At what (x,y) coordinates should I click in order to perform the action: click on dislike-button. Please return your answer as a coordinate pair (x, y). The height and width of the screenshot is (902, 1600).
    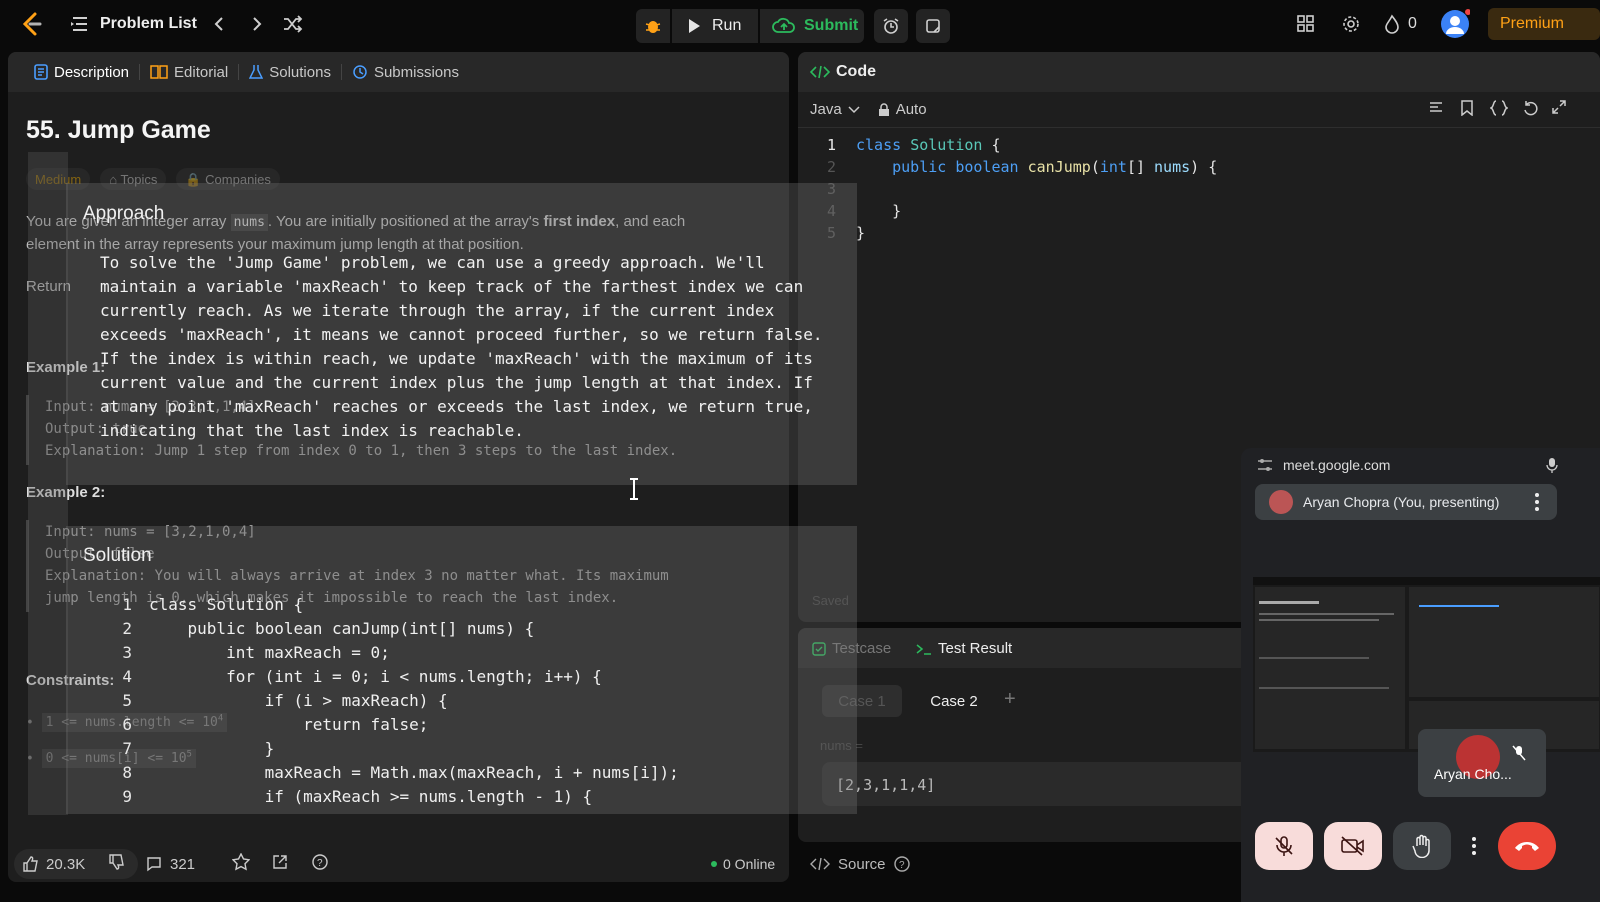
    Looking at the image, I should click on (116, 864).